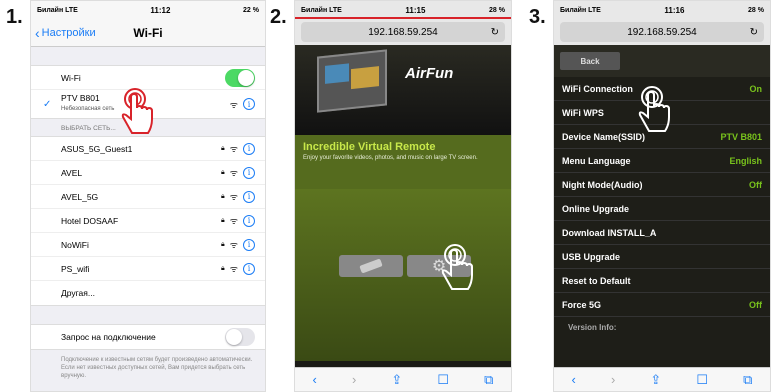  What do you see at coordinates (415, 10) in the screenshot?
I see `clock: 11:15` at bounding box center [415, 10].